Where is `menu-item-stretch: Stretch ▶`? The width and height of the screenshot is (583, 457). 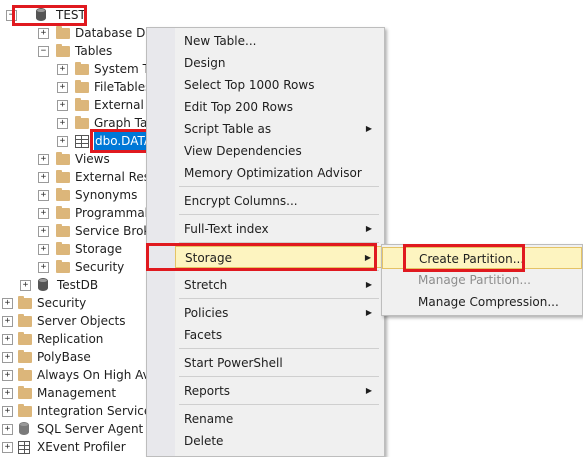 menu-item-stretch: Stretch ▶ is located at coordinates (279, 285).